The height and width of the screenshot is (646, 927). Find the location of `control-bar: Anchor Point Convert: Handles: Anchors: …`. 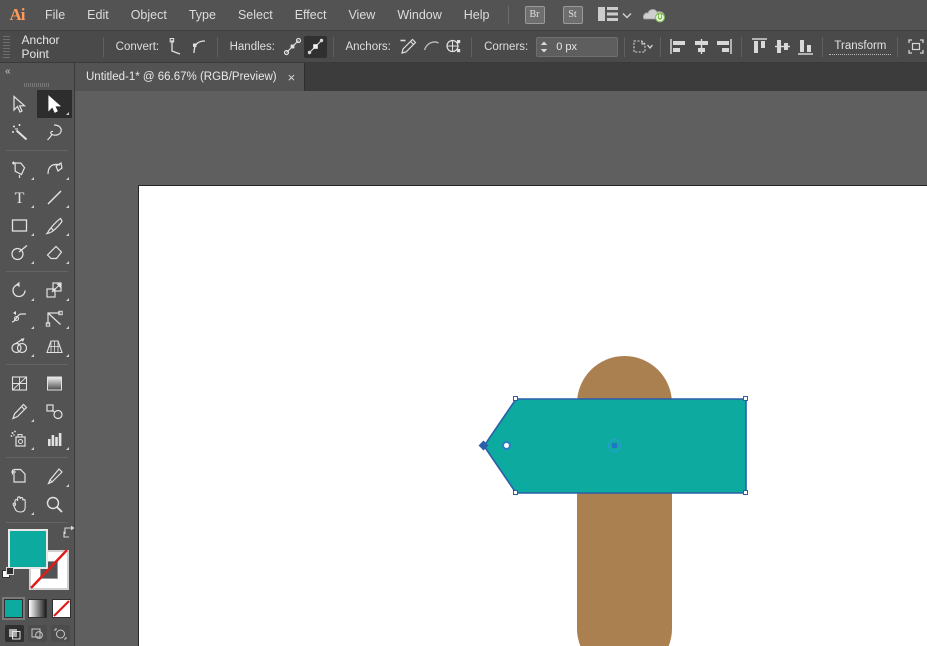

control-bar: Anchor Point Convert: Handles: Anchors: … is located at coordinates (463, 47).